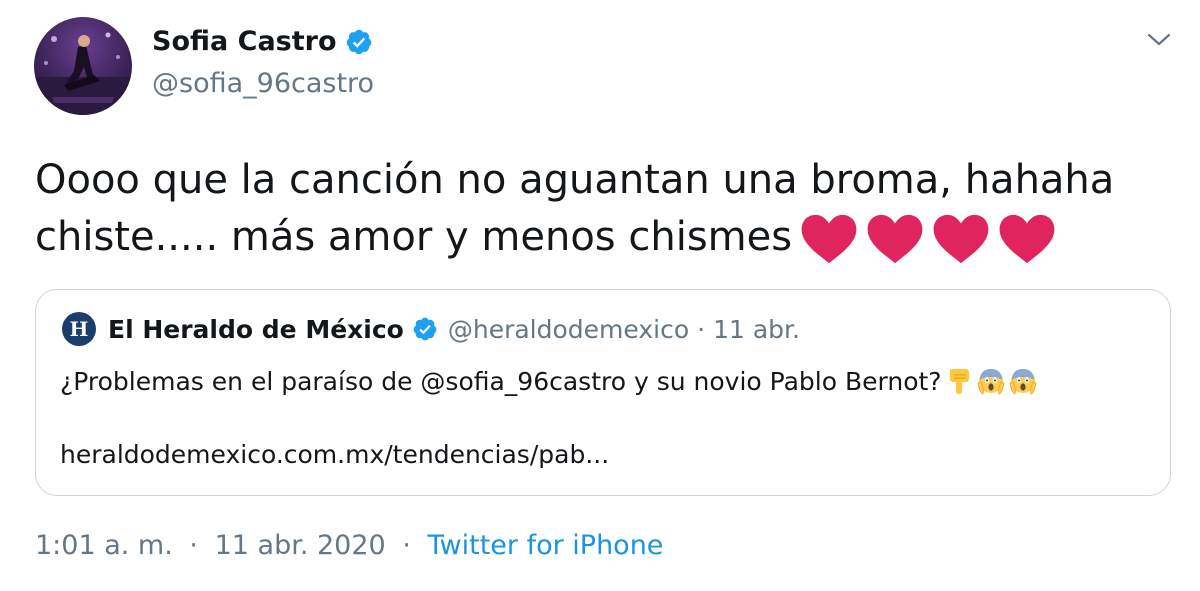  I want to click on quoted-author-handle: @heraldodemexico, so click(568, 329).